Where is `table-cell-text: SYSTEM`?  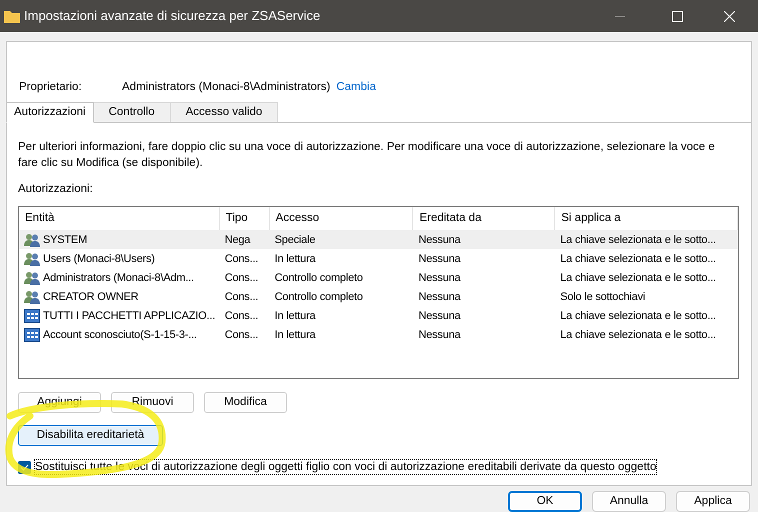
table-cell-text: SYSTEM is located at coordinates (65, 240).